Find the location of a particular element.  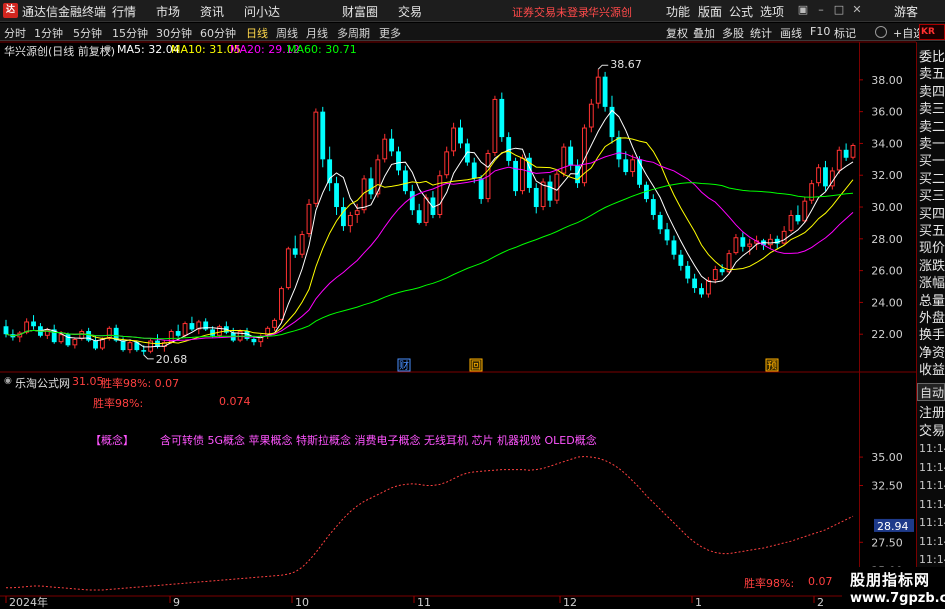

current-value-tag: 28.94 is located at coordinates (893, 526).